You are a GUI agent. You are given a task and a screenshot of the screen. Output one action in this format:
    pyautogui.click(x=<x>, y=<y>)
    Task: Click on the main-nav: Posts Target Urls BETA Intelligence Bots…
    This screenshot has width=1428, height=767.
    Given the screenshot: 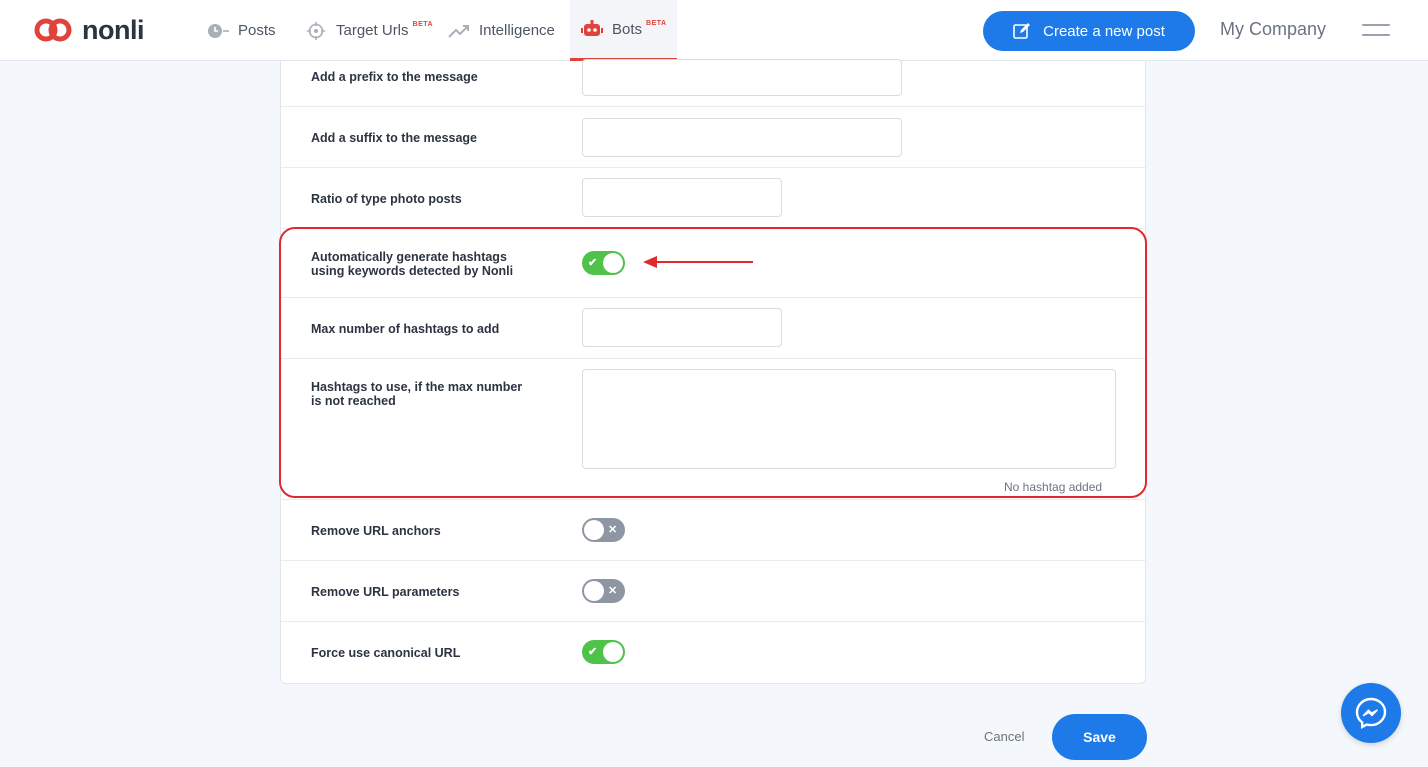 What is the action you would take?
    pyautogui.click(x=441, y=30)
    